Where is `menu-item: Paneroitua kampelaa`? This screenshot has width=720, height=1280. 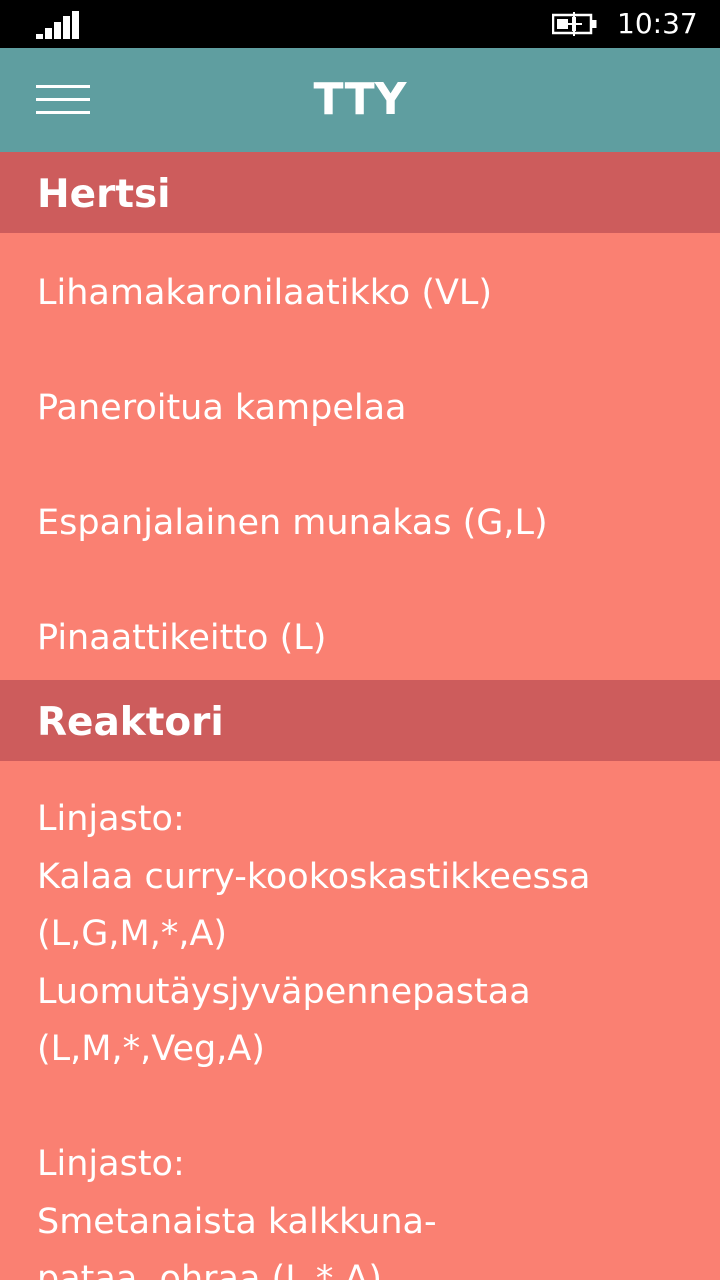
menu-item: Paneroitua kampelaa is located at coordinates (222, 408).